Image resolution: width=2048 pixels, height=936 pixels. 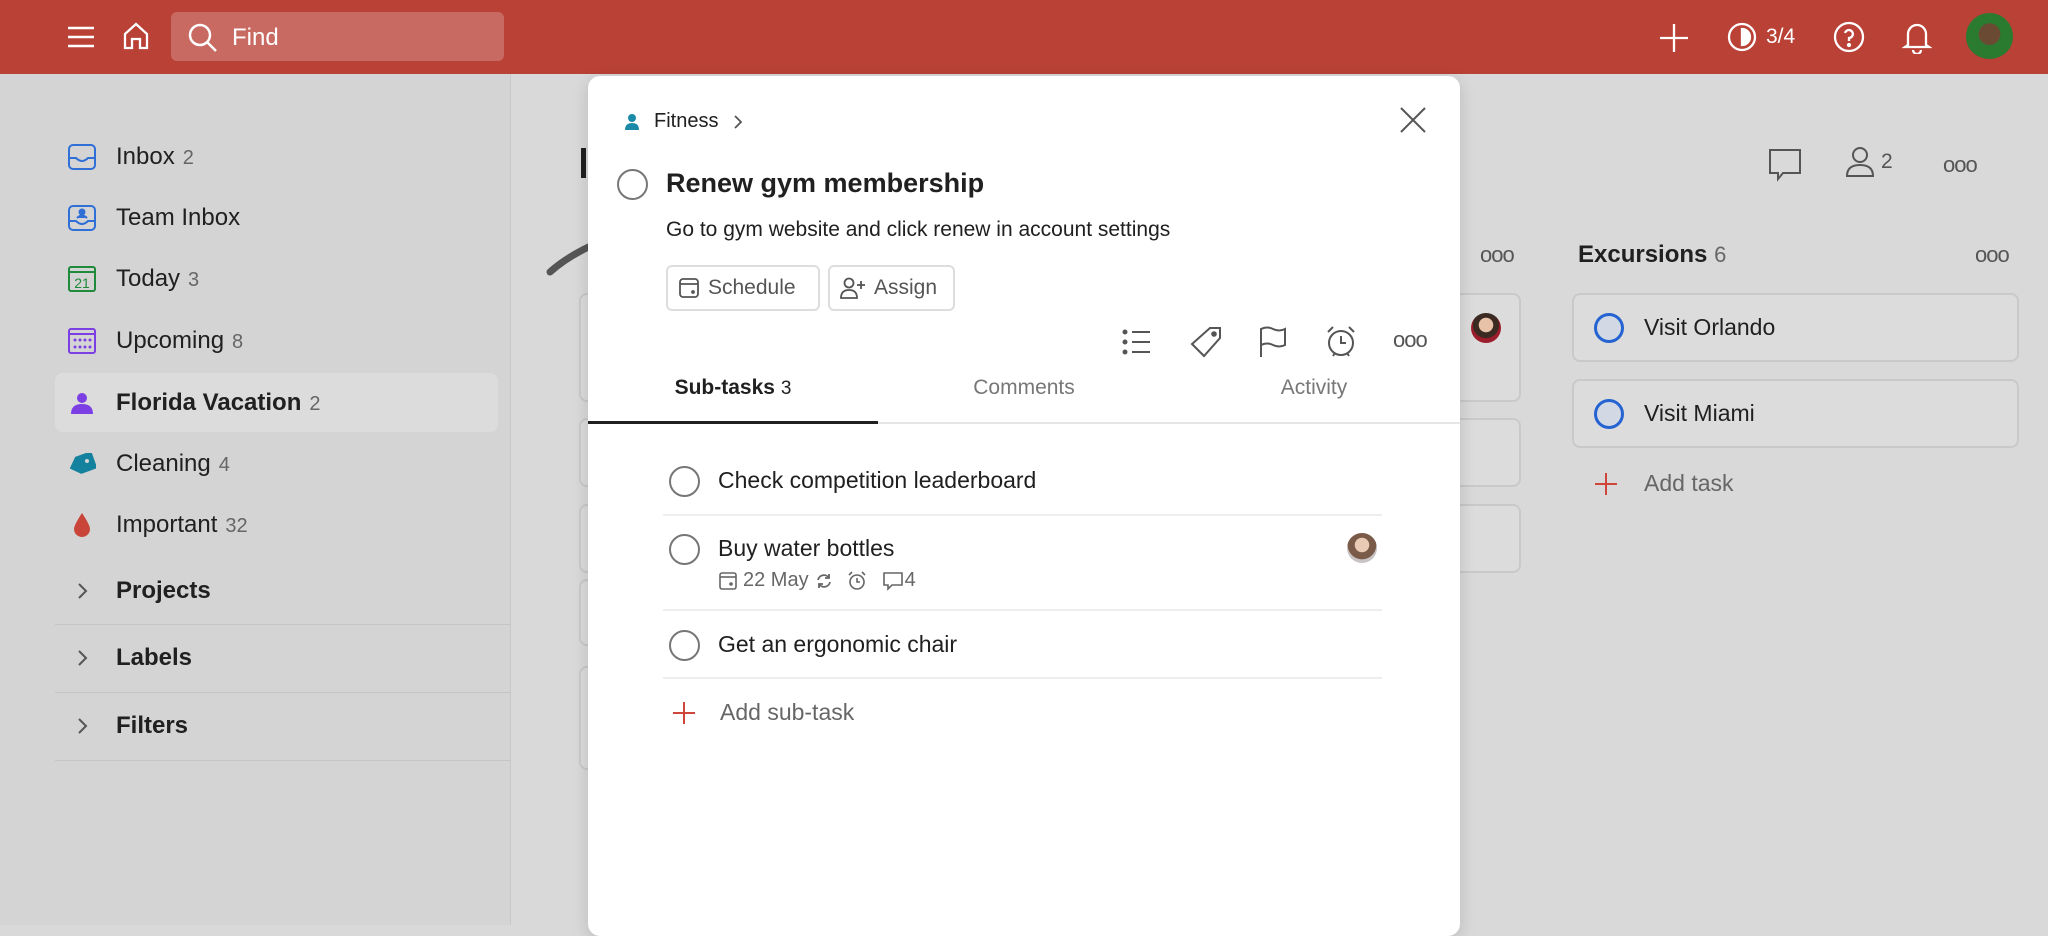 What do you see at coordinates (1410, 340) in the screenshot?
I see `more-actions-icon: ooo` at bounding box center [1410, 340].